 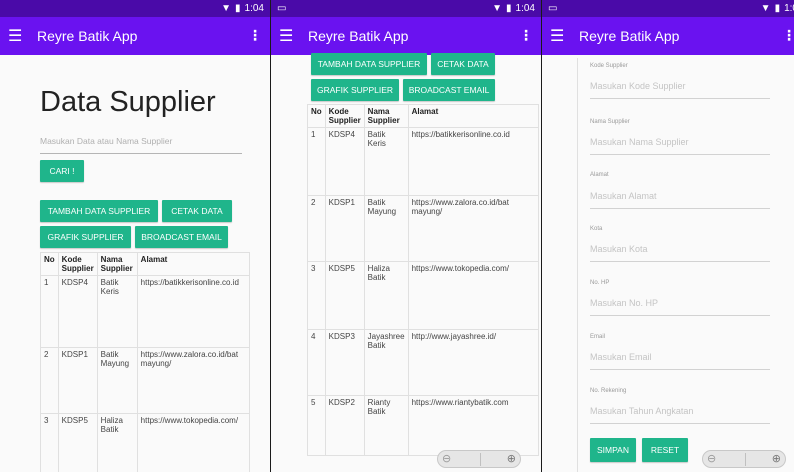 I want to click on email-input: Masukan Email, so click(x=680, y=361).